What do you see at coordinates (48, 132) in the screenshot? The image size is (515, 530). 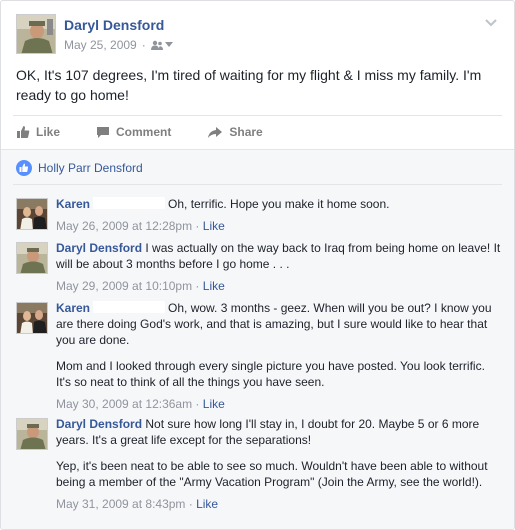 I see `like-button-label: Like` at bounding box center [48, 132].